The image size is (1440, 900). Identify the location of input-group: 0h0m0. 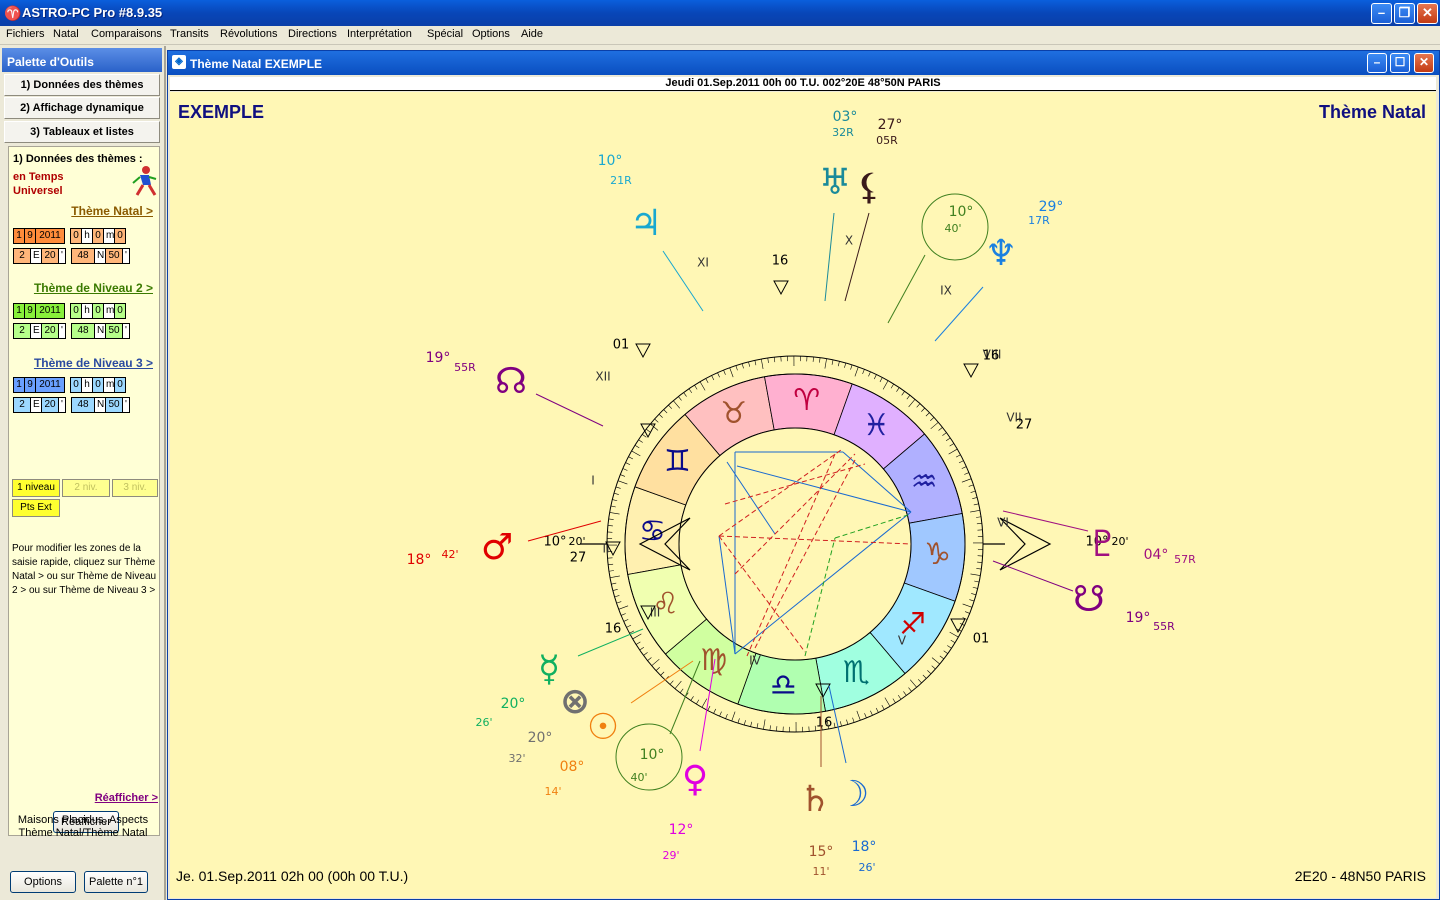
(98, 236).